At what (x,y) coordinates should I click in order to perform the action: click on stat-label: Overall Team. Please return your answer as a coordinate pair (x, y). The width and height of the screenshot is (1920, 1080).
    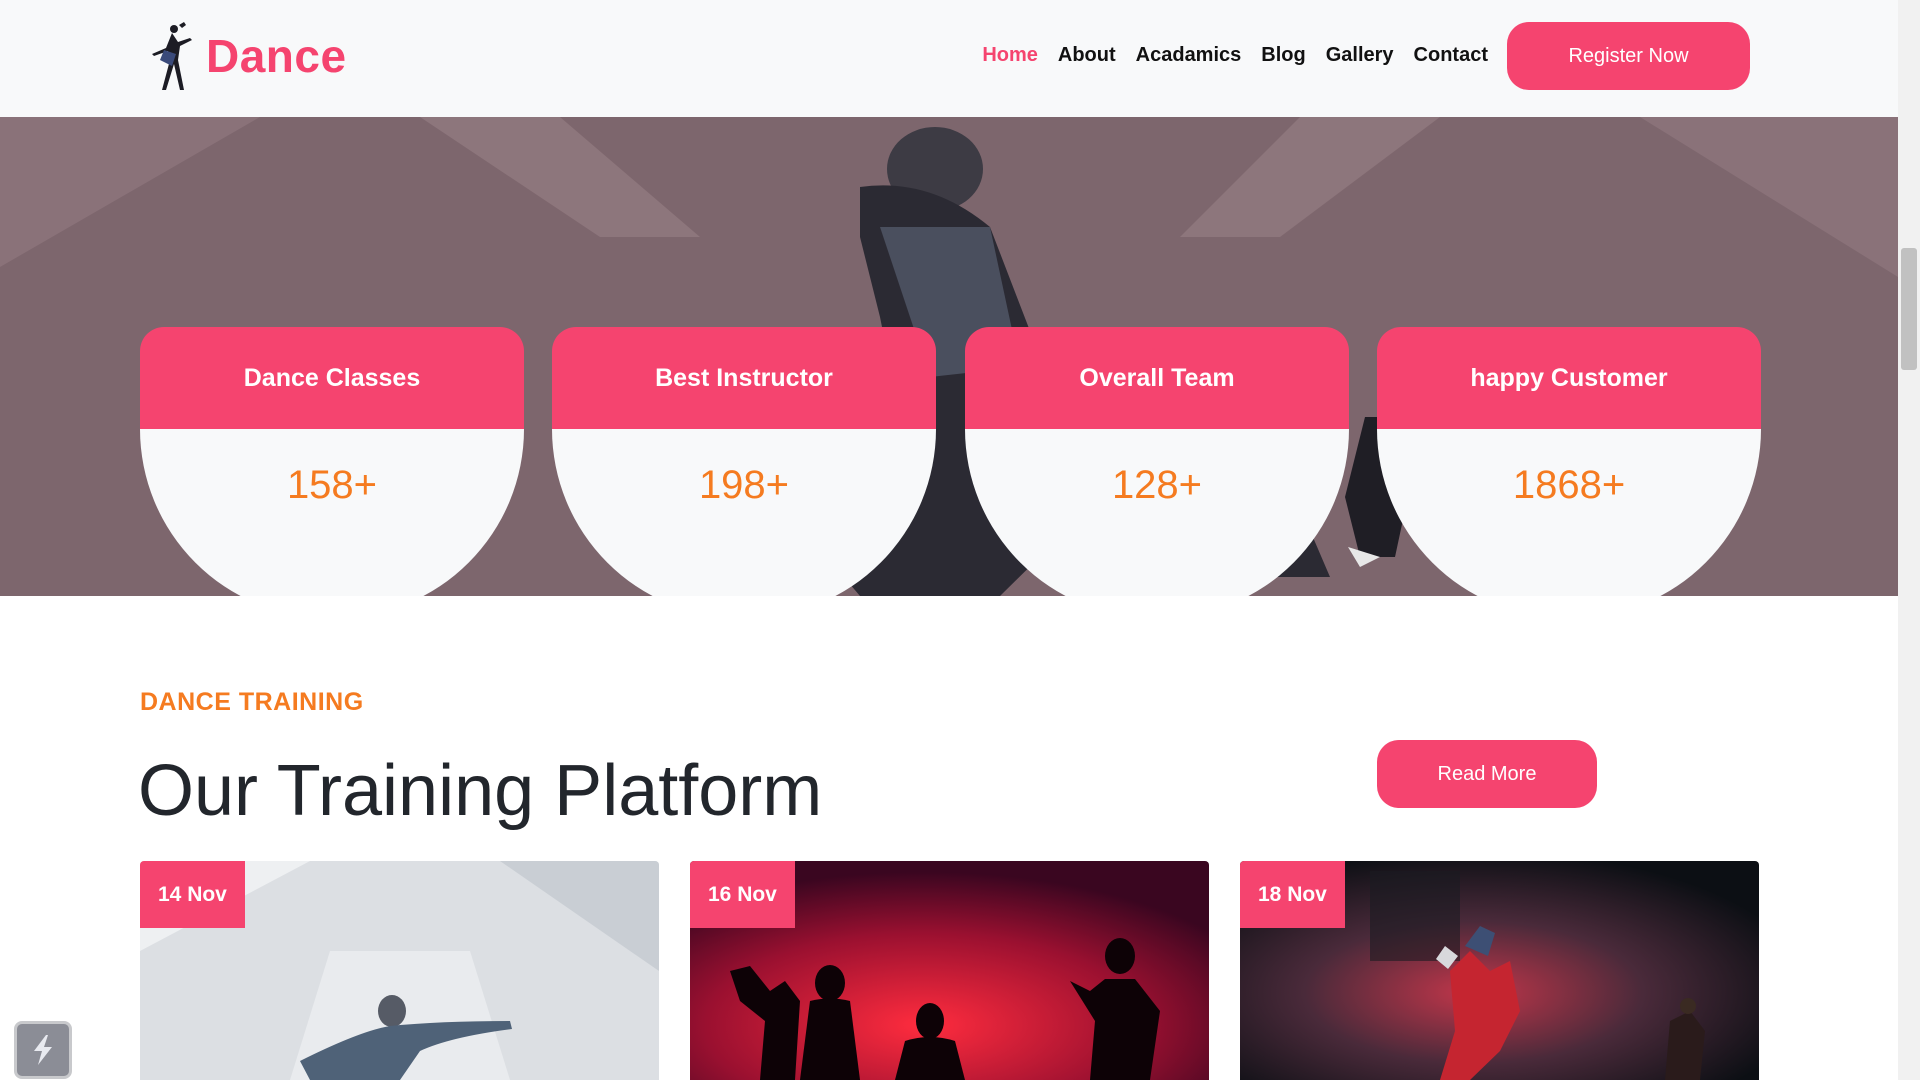
    Looking at the image, I should click on (1157, 377).